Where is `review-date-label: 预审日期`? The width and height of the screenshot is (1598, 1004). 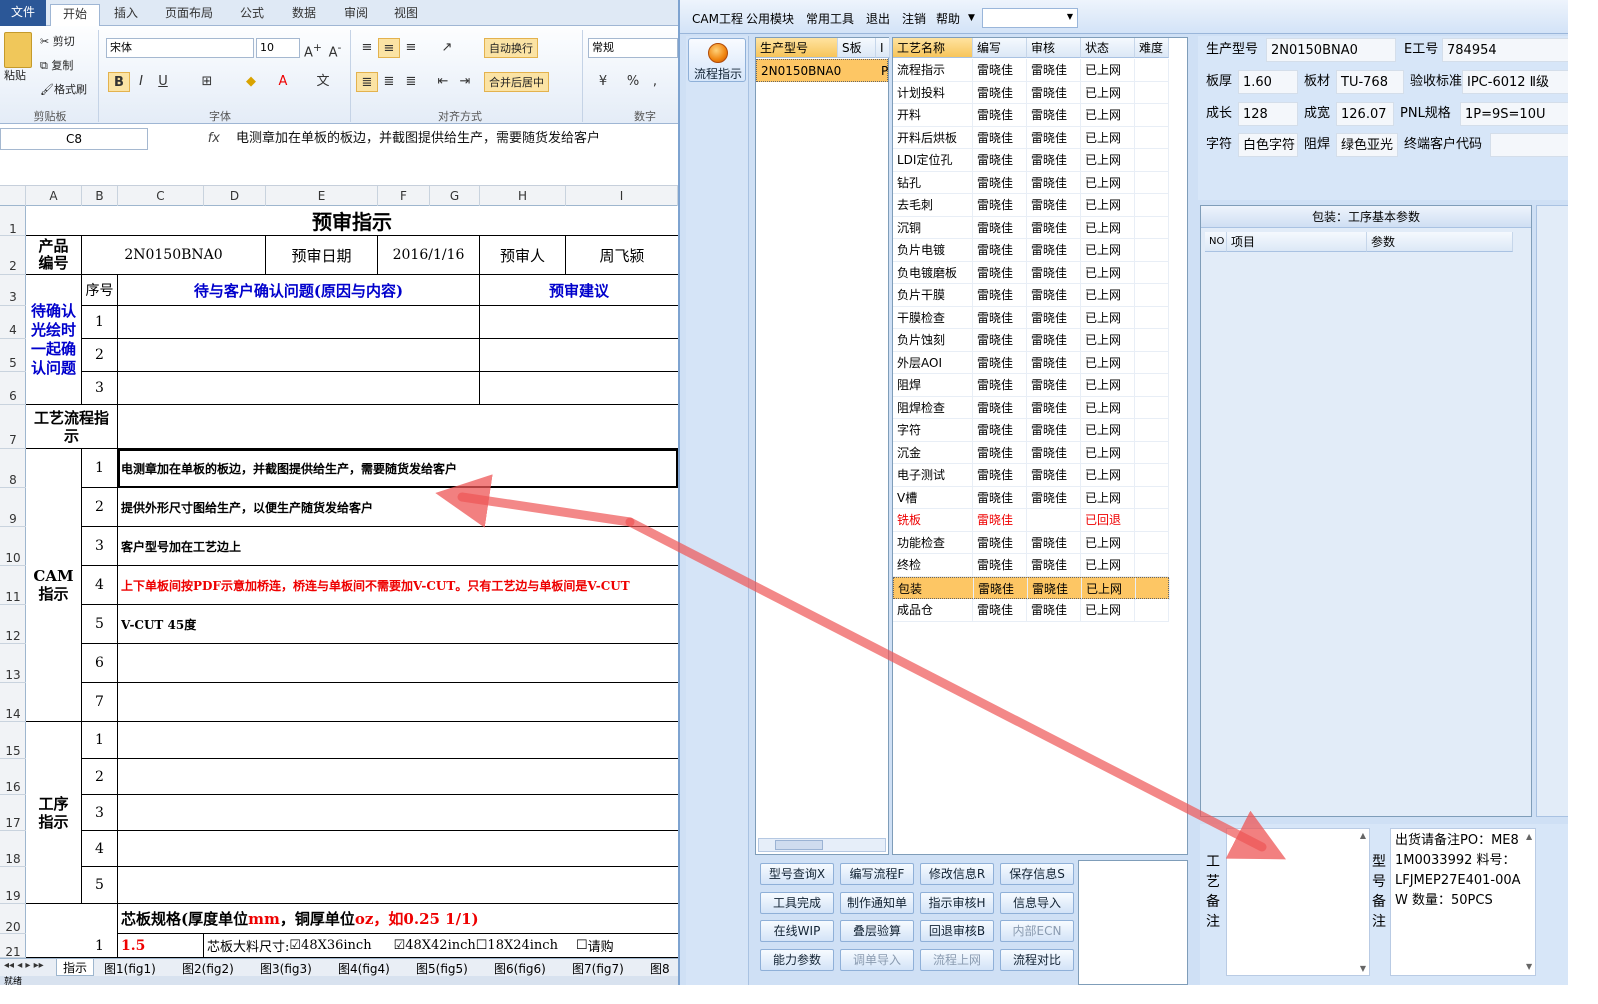
review-date-label: 预审日期 is located at coordinates (322, 255).